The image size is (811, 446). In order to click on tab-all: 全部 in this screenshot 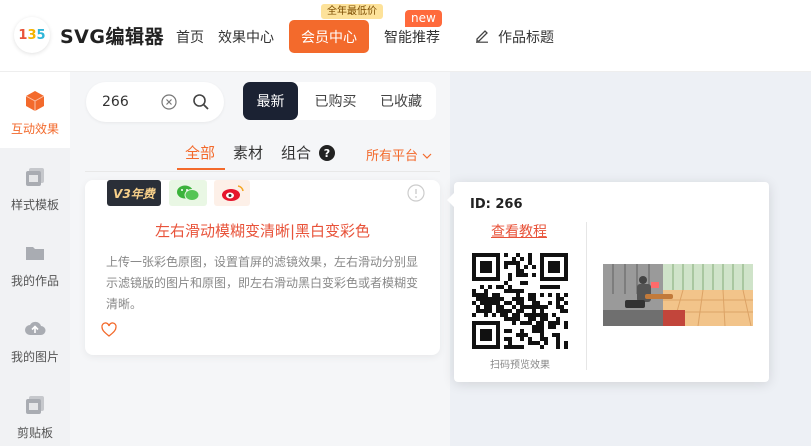, I will do `click(200, 152)`.